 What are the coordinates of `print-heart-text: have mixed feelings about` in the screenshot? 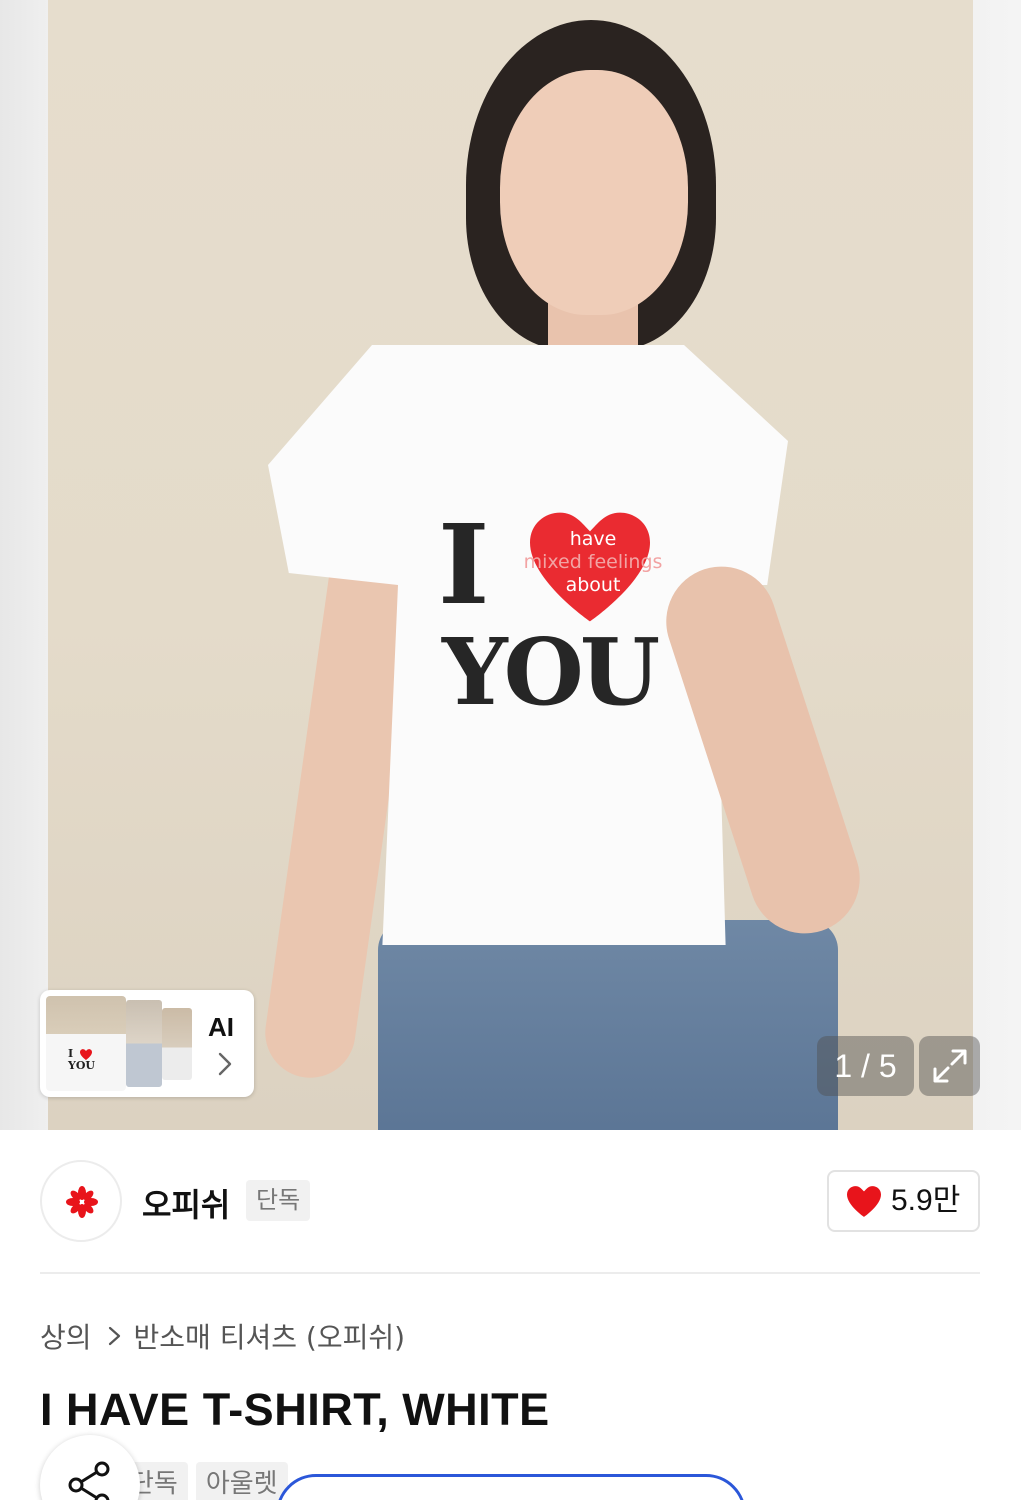 It's located at (593, 562).